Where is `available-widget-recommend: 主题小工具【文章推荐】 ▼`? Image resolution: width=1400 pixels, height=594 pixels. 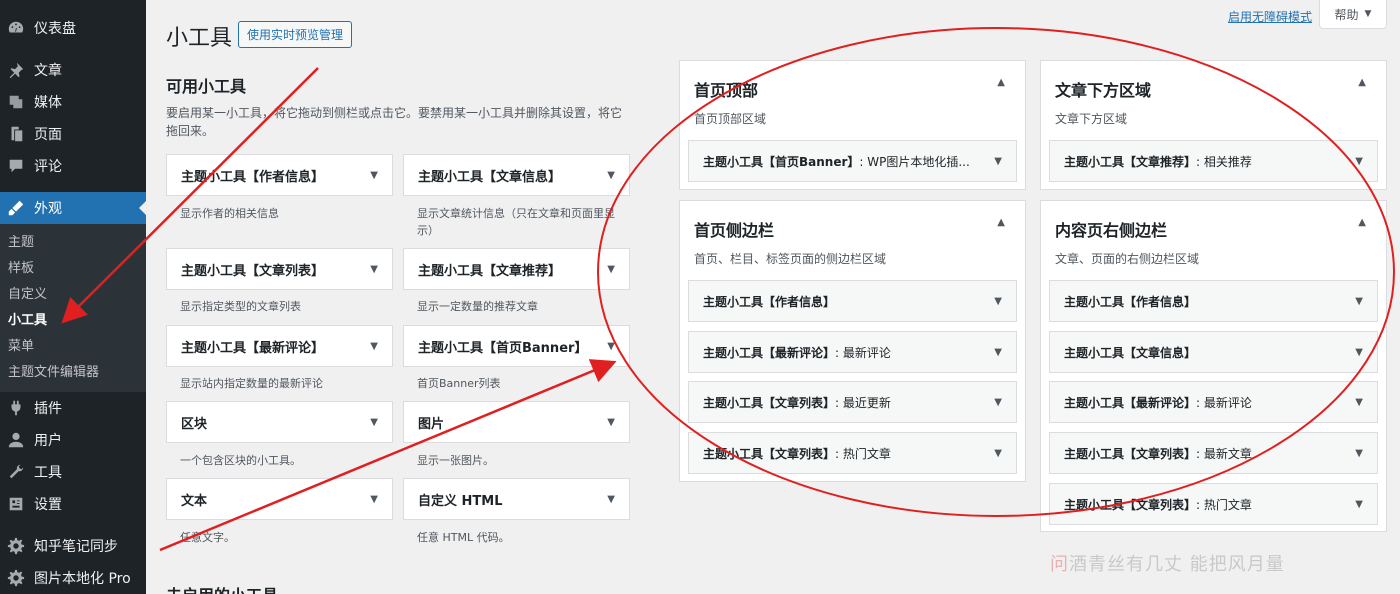 available-widget-recommend: 主题小工具【文章推荐】 ▼ is located at coordinates (516, 269).